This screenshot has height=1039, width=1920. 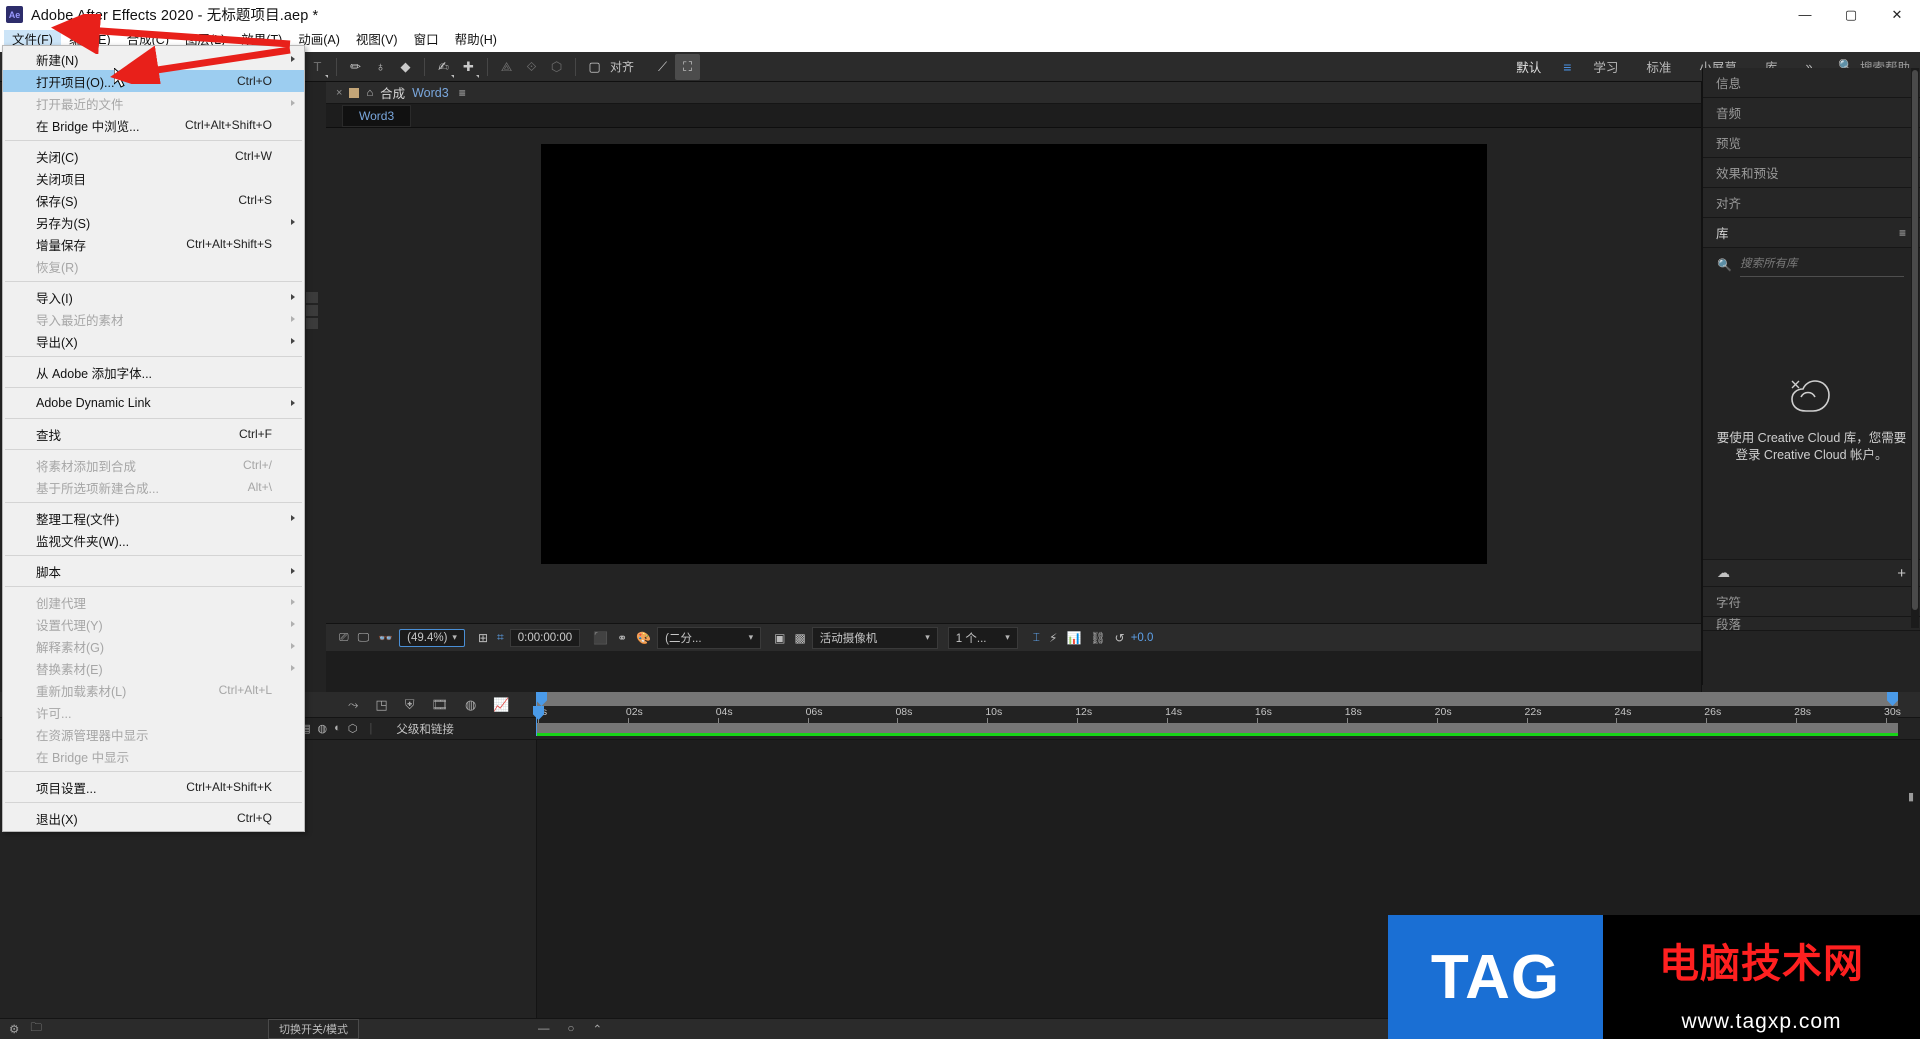 I want to click on menu-item-在-bridge-中浏览-: 在 Bridge 中浏览... Ctrl+Alt+Shift+O, so click(x=153, y=125).